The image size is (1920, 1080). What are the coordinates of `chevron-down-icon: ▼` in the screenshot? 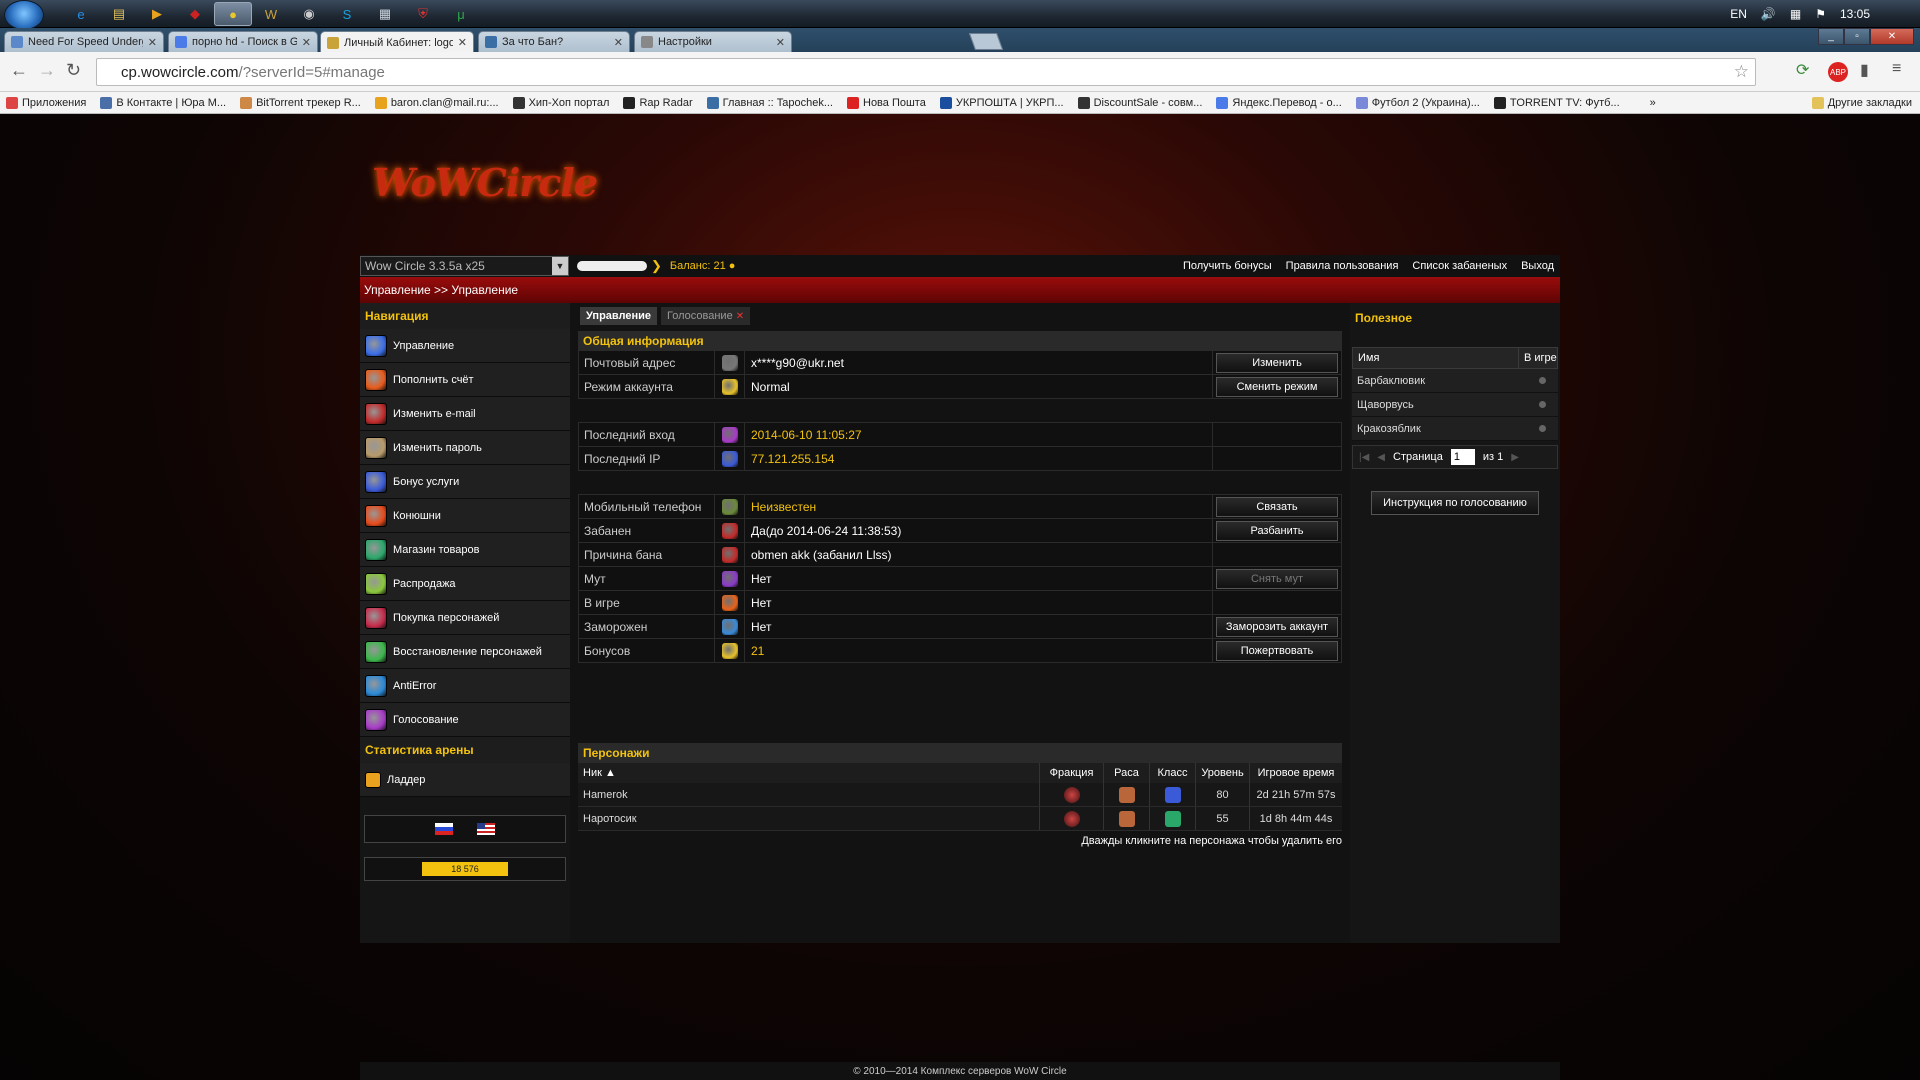 It's located at (560, 266).